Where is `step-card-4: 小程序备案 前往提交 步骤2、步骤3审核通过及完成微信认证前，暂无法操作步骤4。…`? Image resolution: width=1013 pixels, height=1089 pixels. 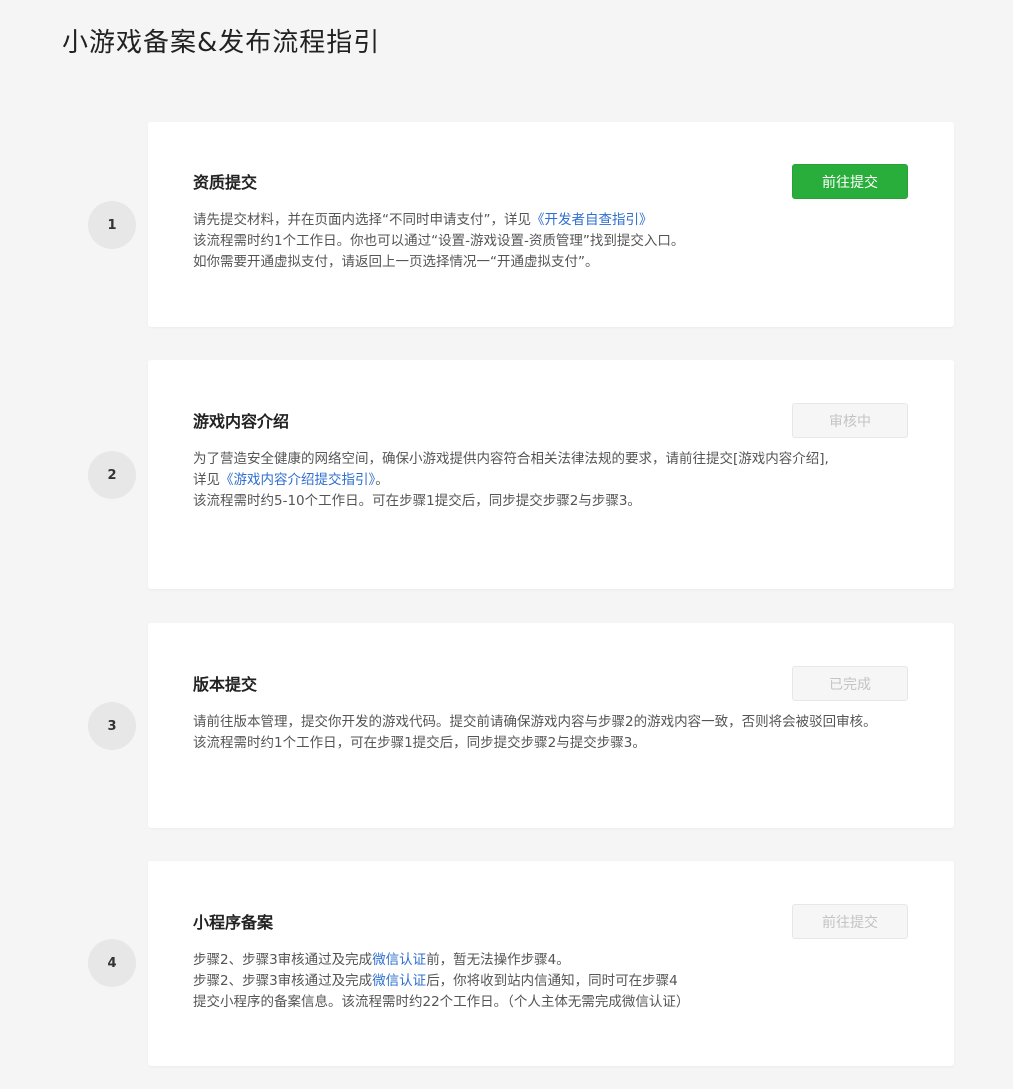 step-card-4: 小程序备案 前往提交 步骤2、步骤3审核通过及完成微信认证前，暂无法操作步骤4。… is located at coordinates (551, 963).